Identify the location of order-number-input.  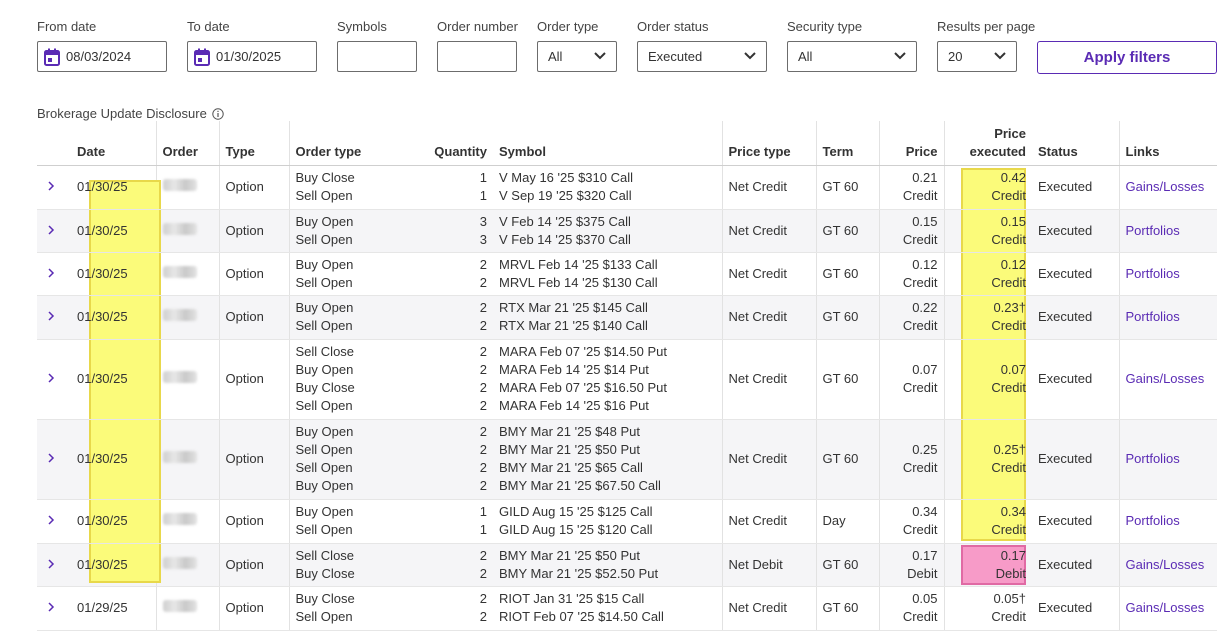
(477, 56).